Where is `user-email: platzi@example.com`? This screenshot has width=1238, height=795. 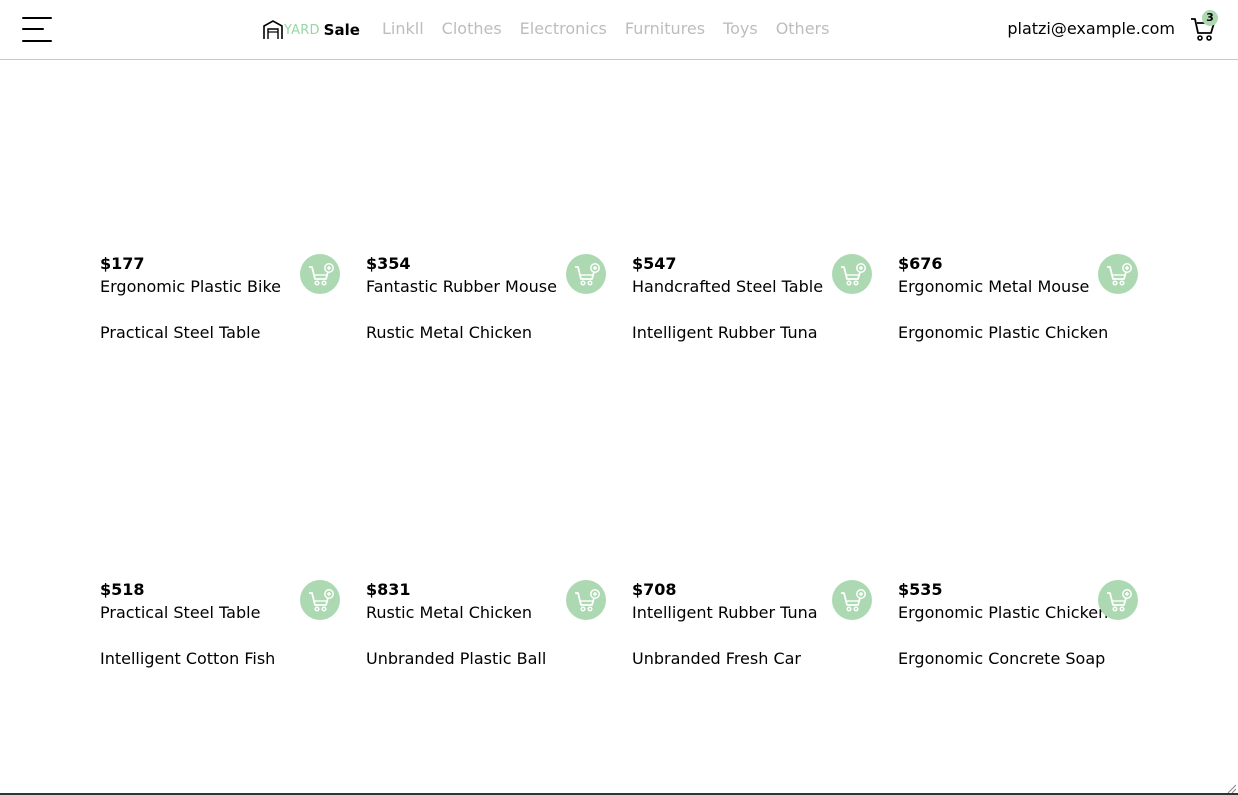
user-email: platzi@example.com is located at coordinates (1091, 28).